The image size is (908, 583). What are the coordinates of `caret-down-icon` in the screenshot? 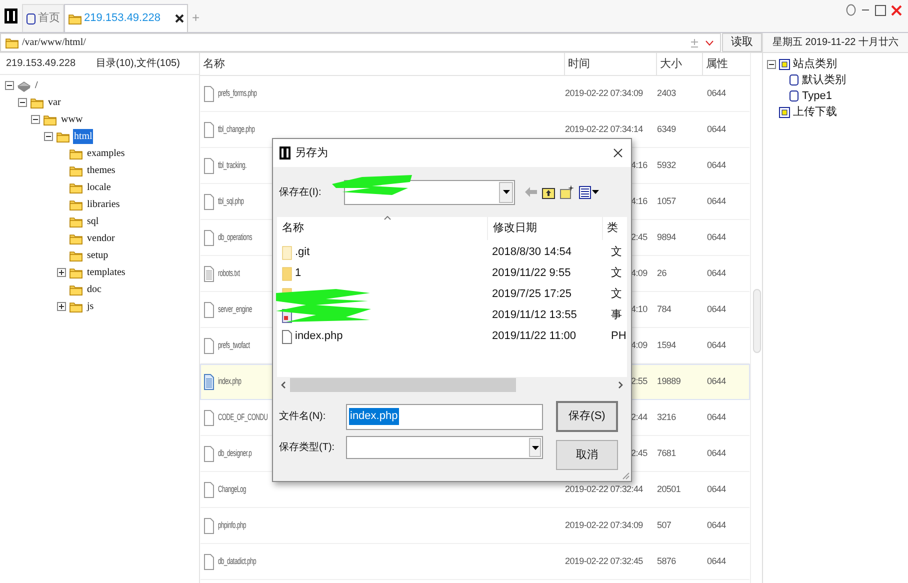 It's located at (506, 192).